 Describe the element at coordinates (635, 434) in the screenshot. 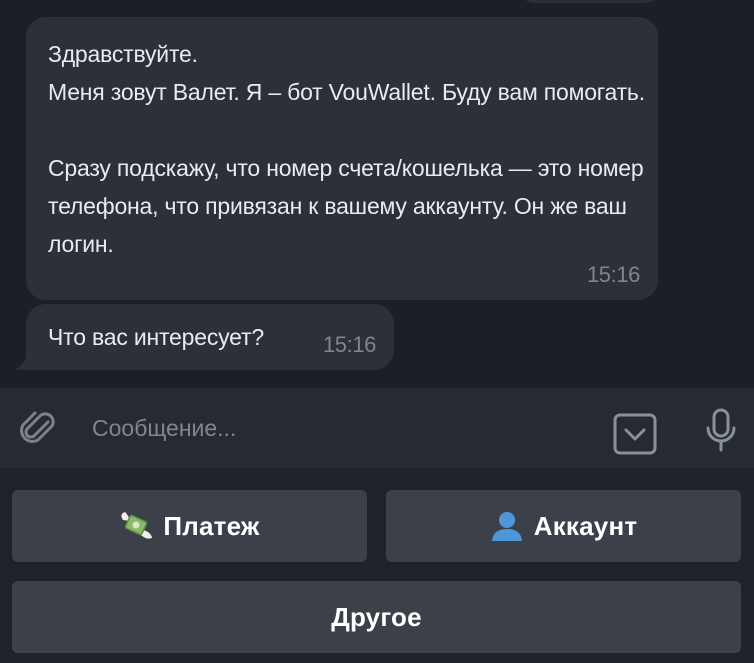

I see `bot-keyboard-toggle-icon` at that location.